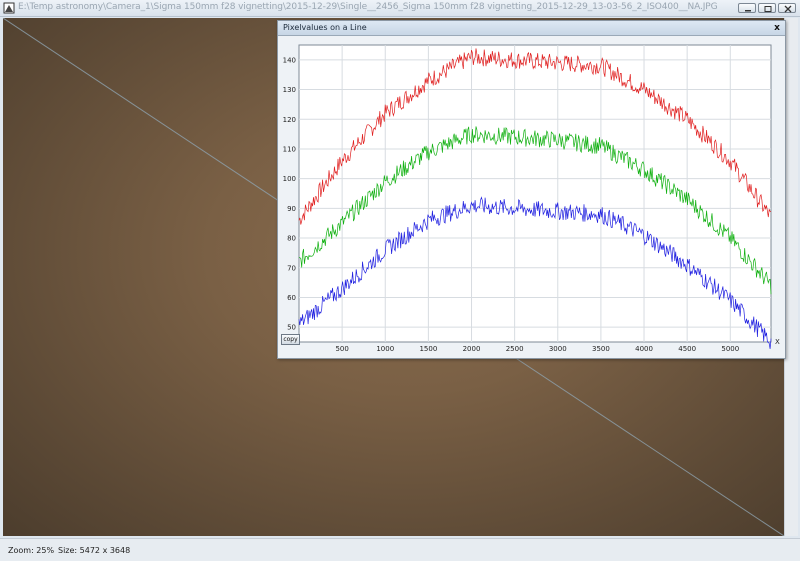  Describe the element at coordinates (9, 8) in the screenshot. I see `app-icon` at that location.